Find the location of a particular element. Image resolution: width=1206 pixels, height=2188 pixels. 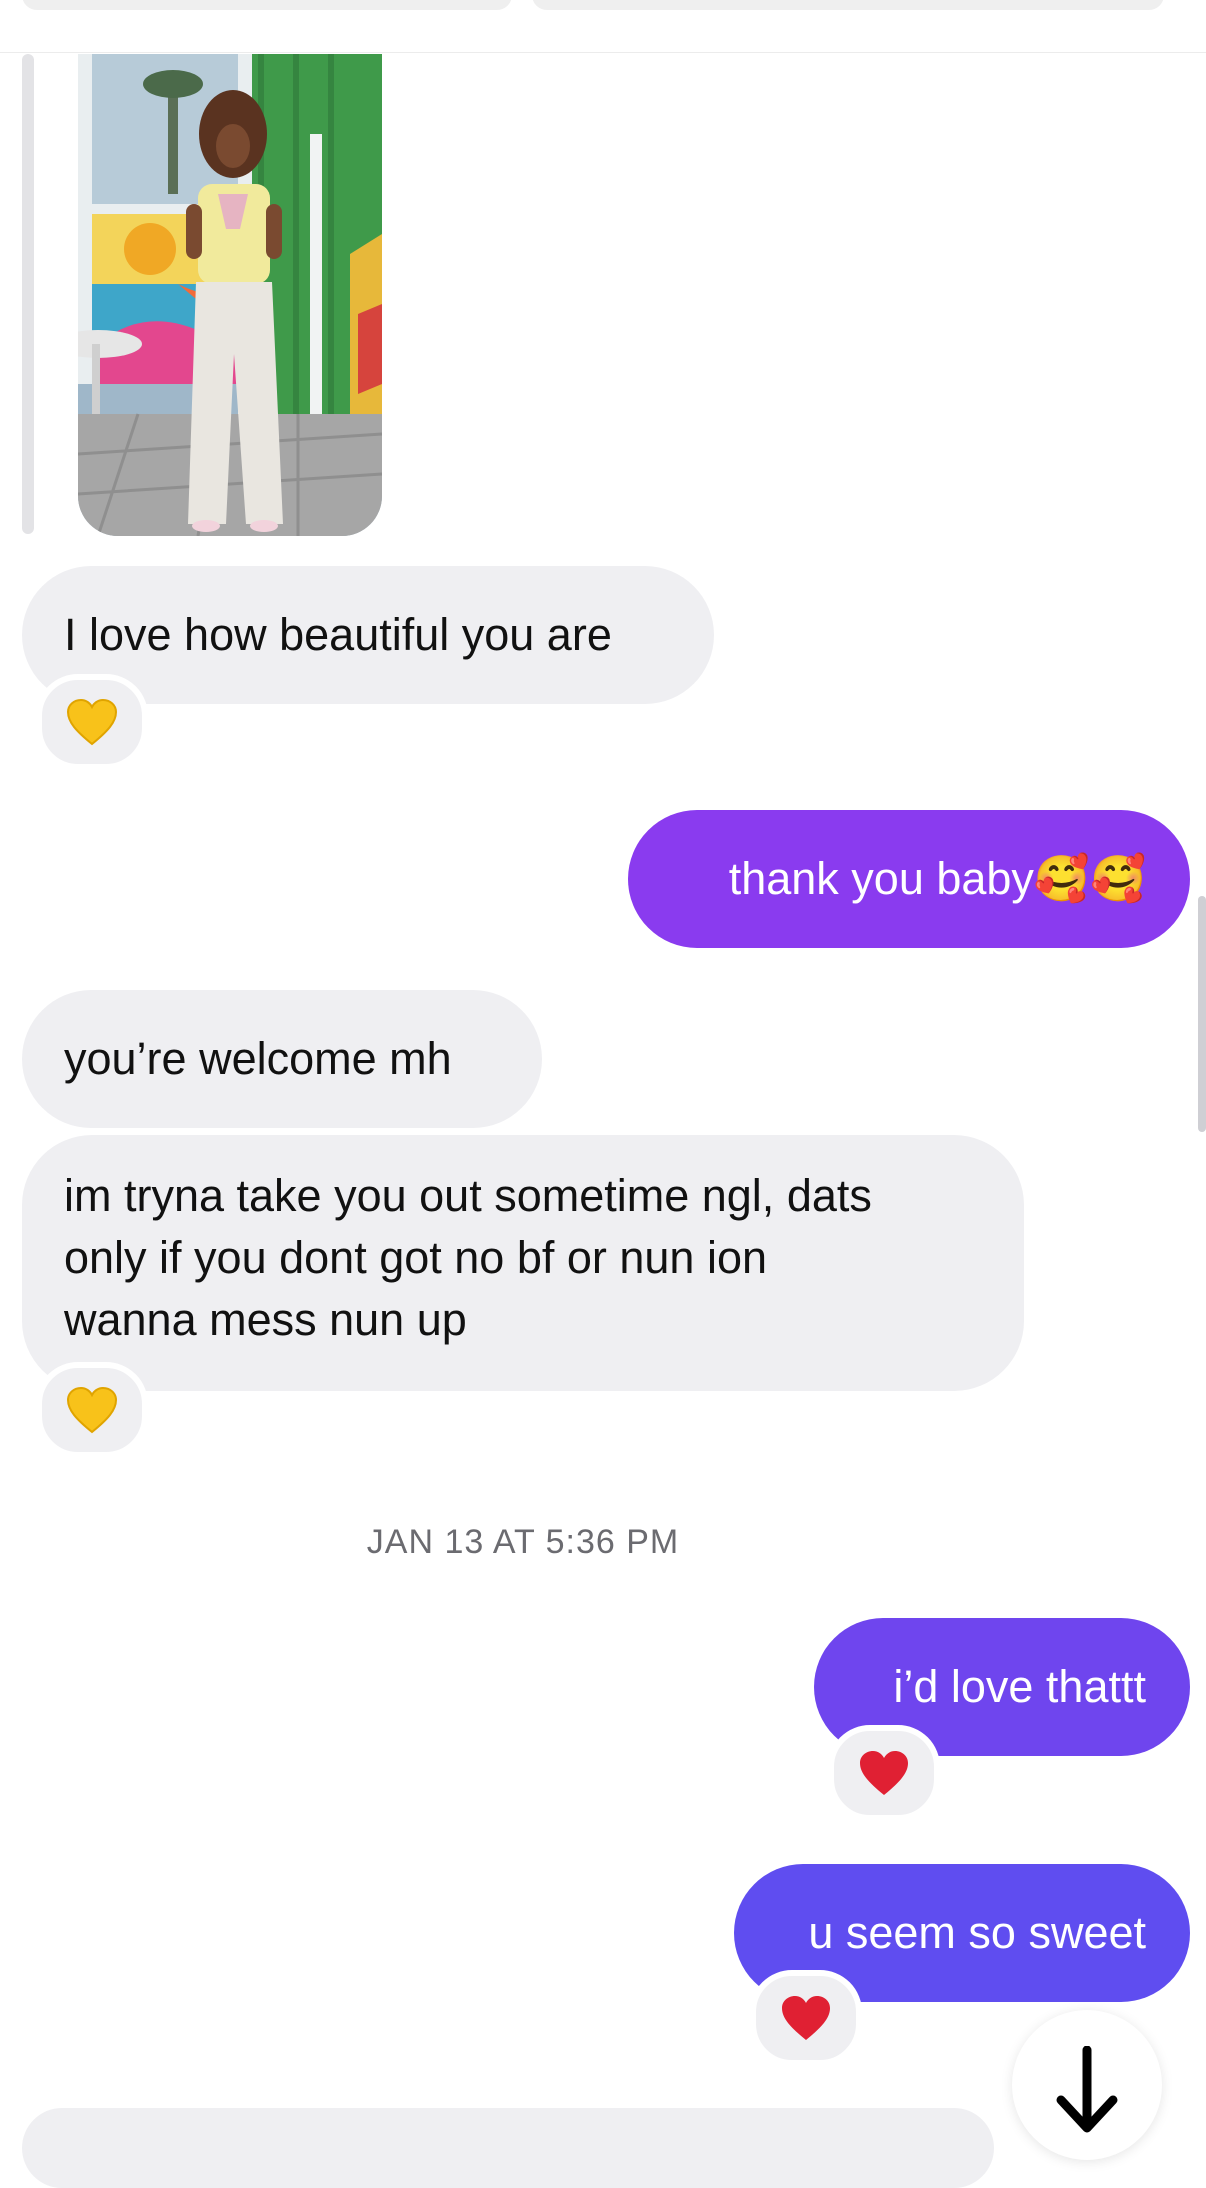

scroll-to-bottom-button is located at coordinates (1087, 2085).